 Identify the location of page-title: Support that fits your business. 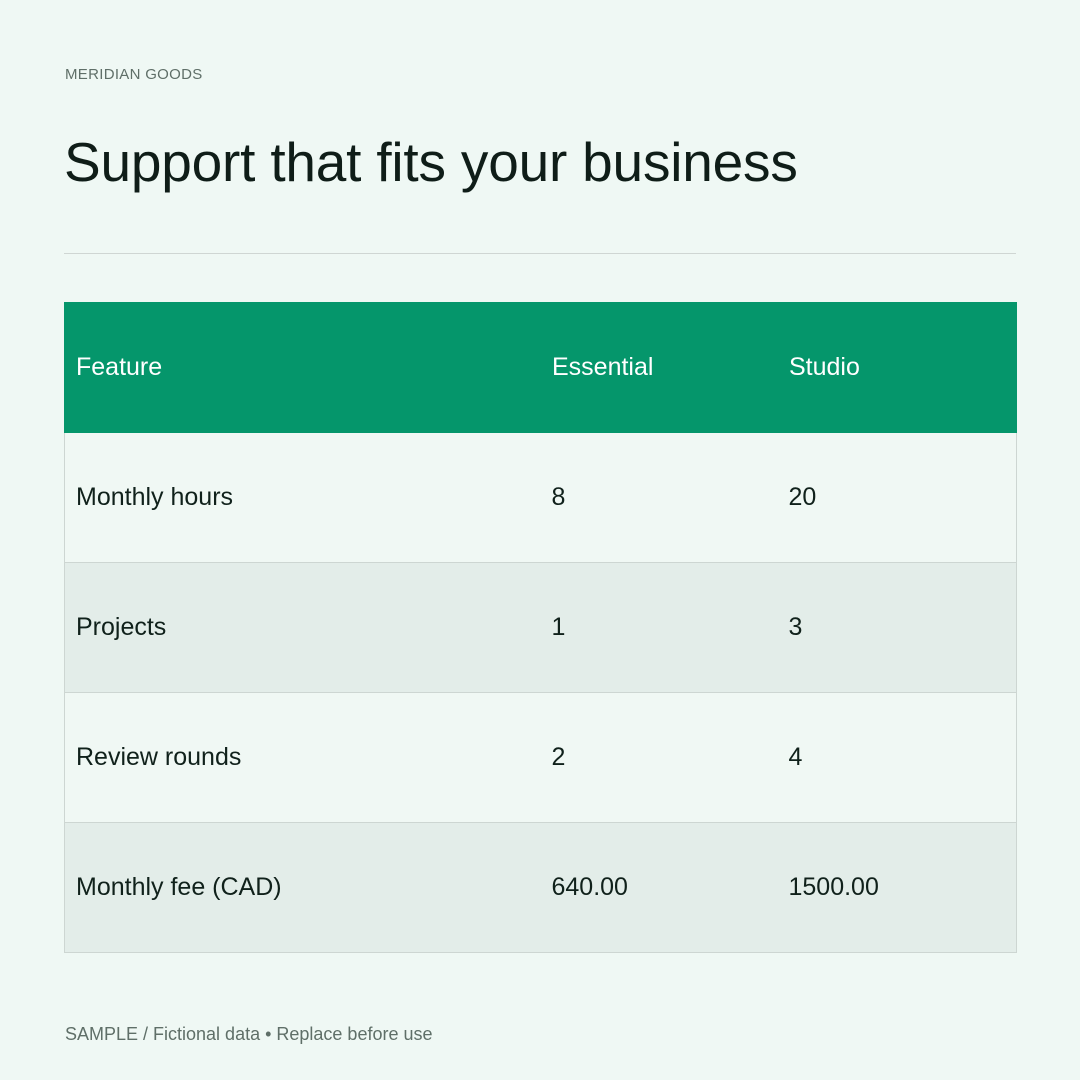
(431, 162).